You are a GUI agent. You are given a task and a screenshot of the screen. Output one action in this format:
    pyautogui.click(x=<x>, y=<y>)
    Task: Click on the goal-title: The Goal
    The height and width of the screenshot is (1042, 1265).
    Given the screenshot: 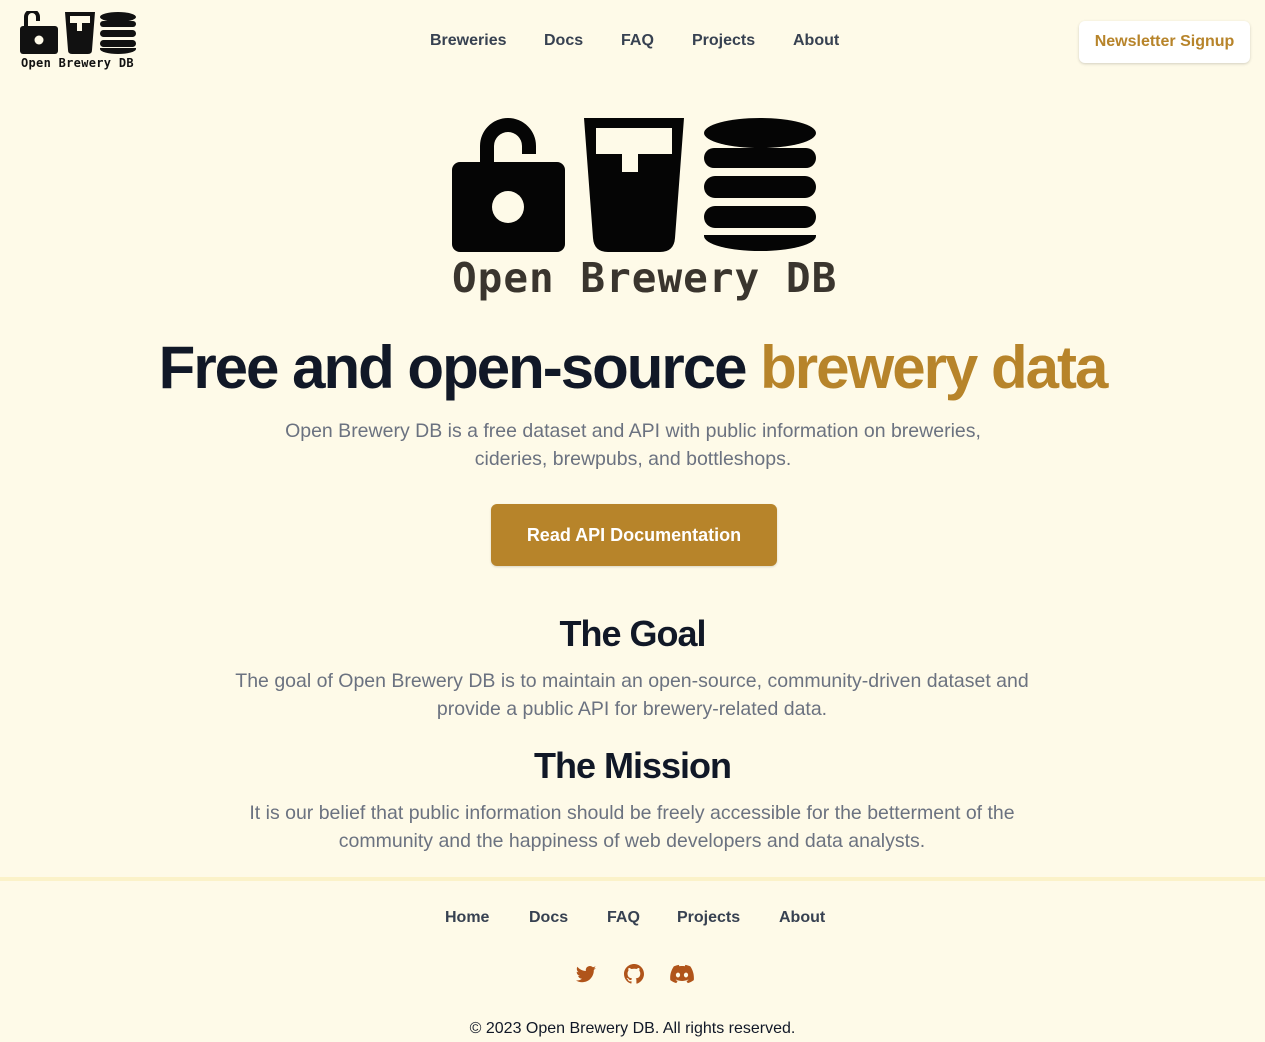 What is the action you would take?
    pyautogui.click(x=632, y=633)
    